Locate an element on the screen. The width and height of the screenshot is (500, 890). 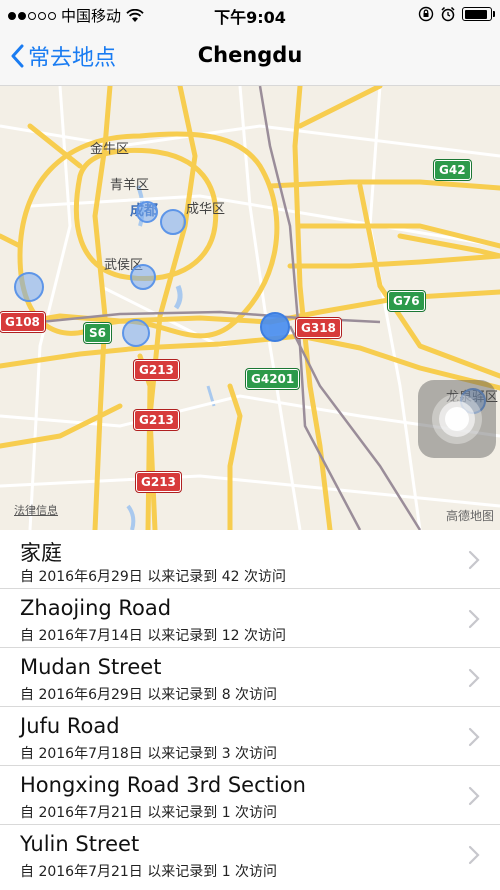
road-shield-g318: G318 is located at coordinates (318, 328).